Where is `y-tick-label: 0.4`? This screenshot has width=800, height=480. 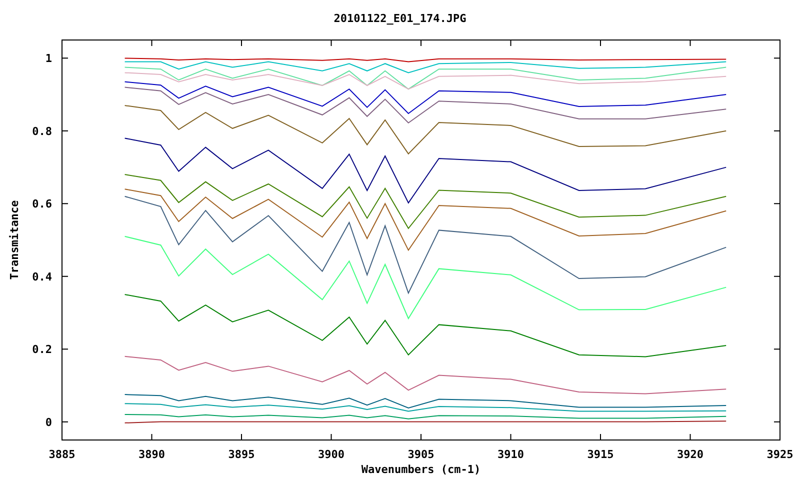 y-tick-label: 0.4 is located at coordinates (42, 277).